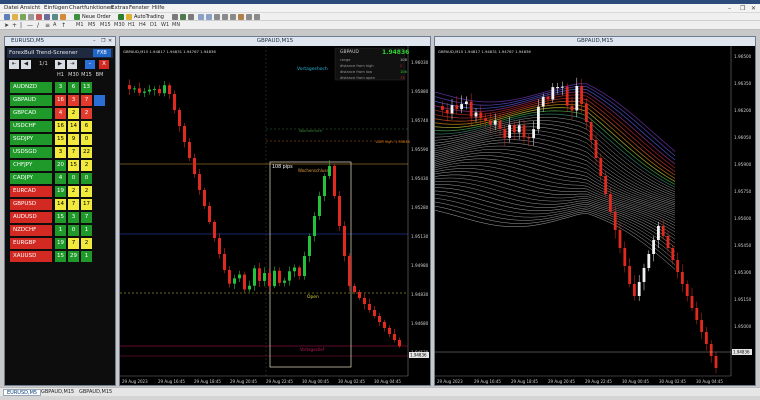  I want to click on symbol-cell: GBPAUD, so click(31, 100).